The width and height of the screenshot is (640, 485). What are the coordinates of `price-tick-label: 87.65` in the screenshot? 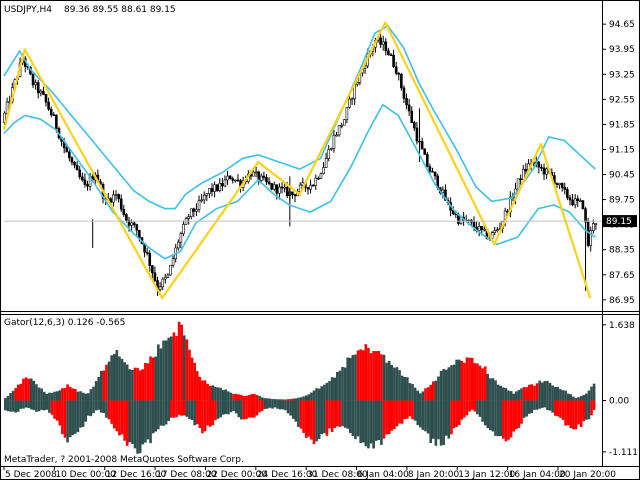 It's located at (622, 276).